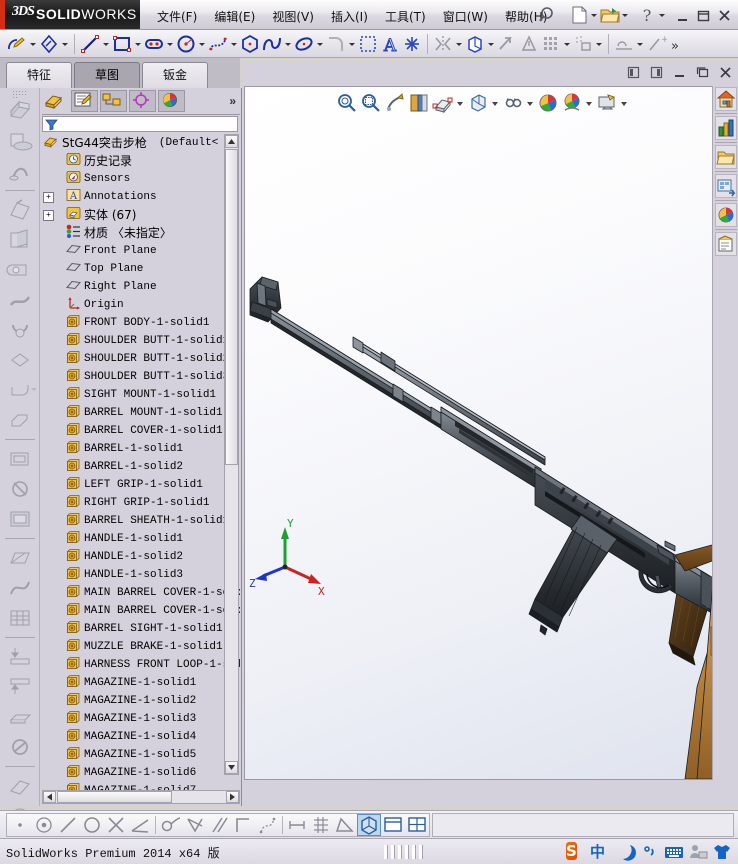 This screenshot has height=864, width=738. Describe the element at coordinates (141, 179) in the screenshot. I see `design-tree-item: Sensors` at that location.